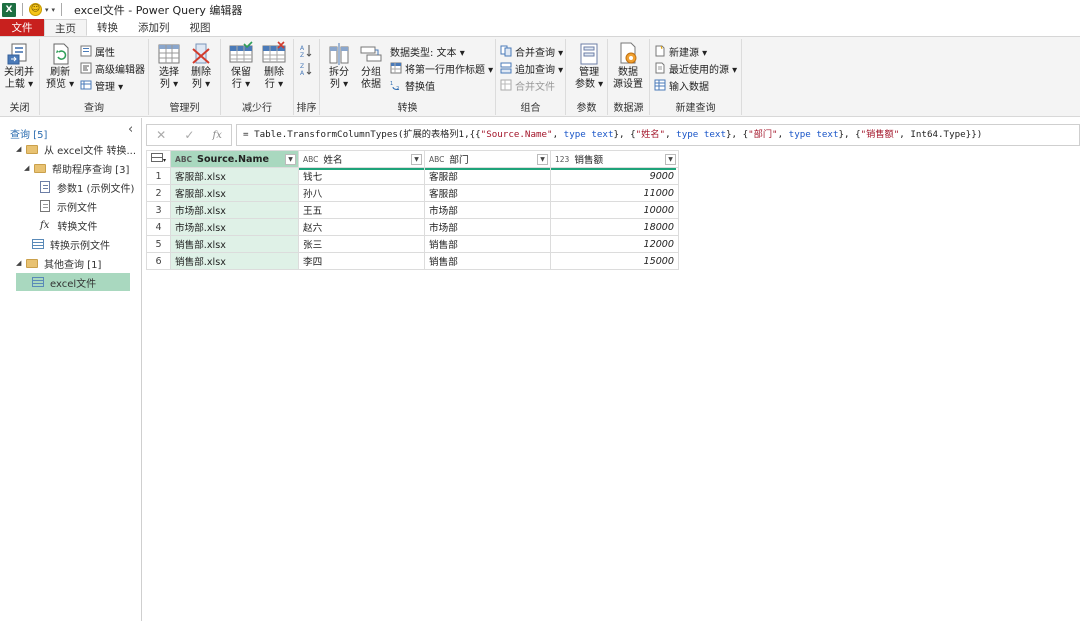 This screenshot has width=1080, height=621. I want to click on column-header-source-name: ABC Source.Name ▼, so click(235, 159).